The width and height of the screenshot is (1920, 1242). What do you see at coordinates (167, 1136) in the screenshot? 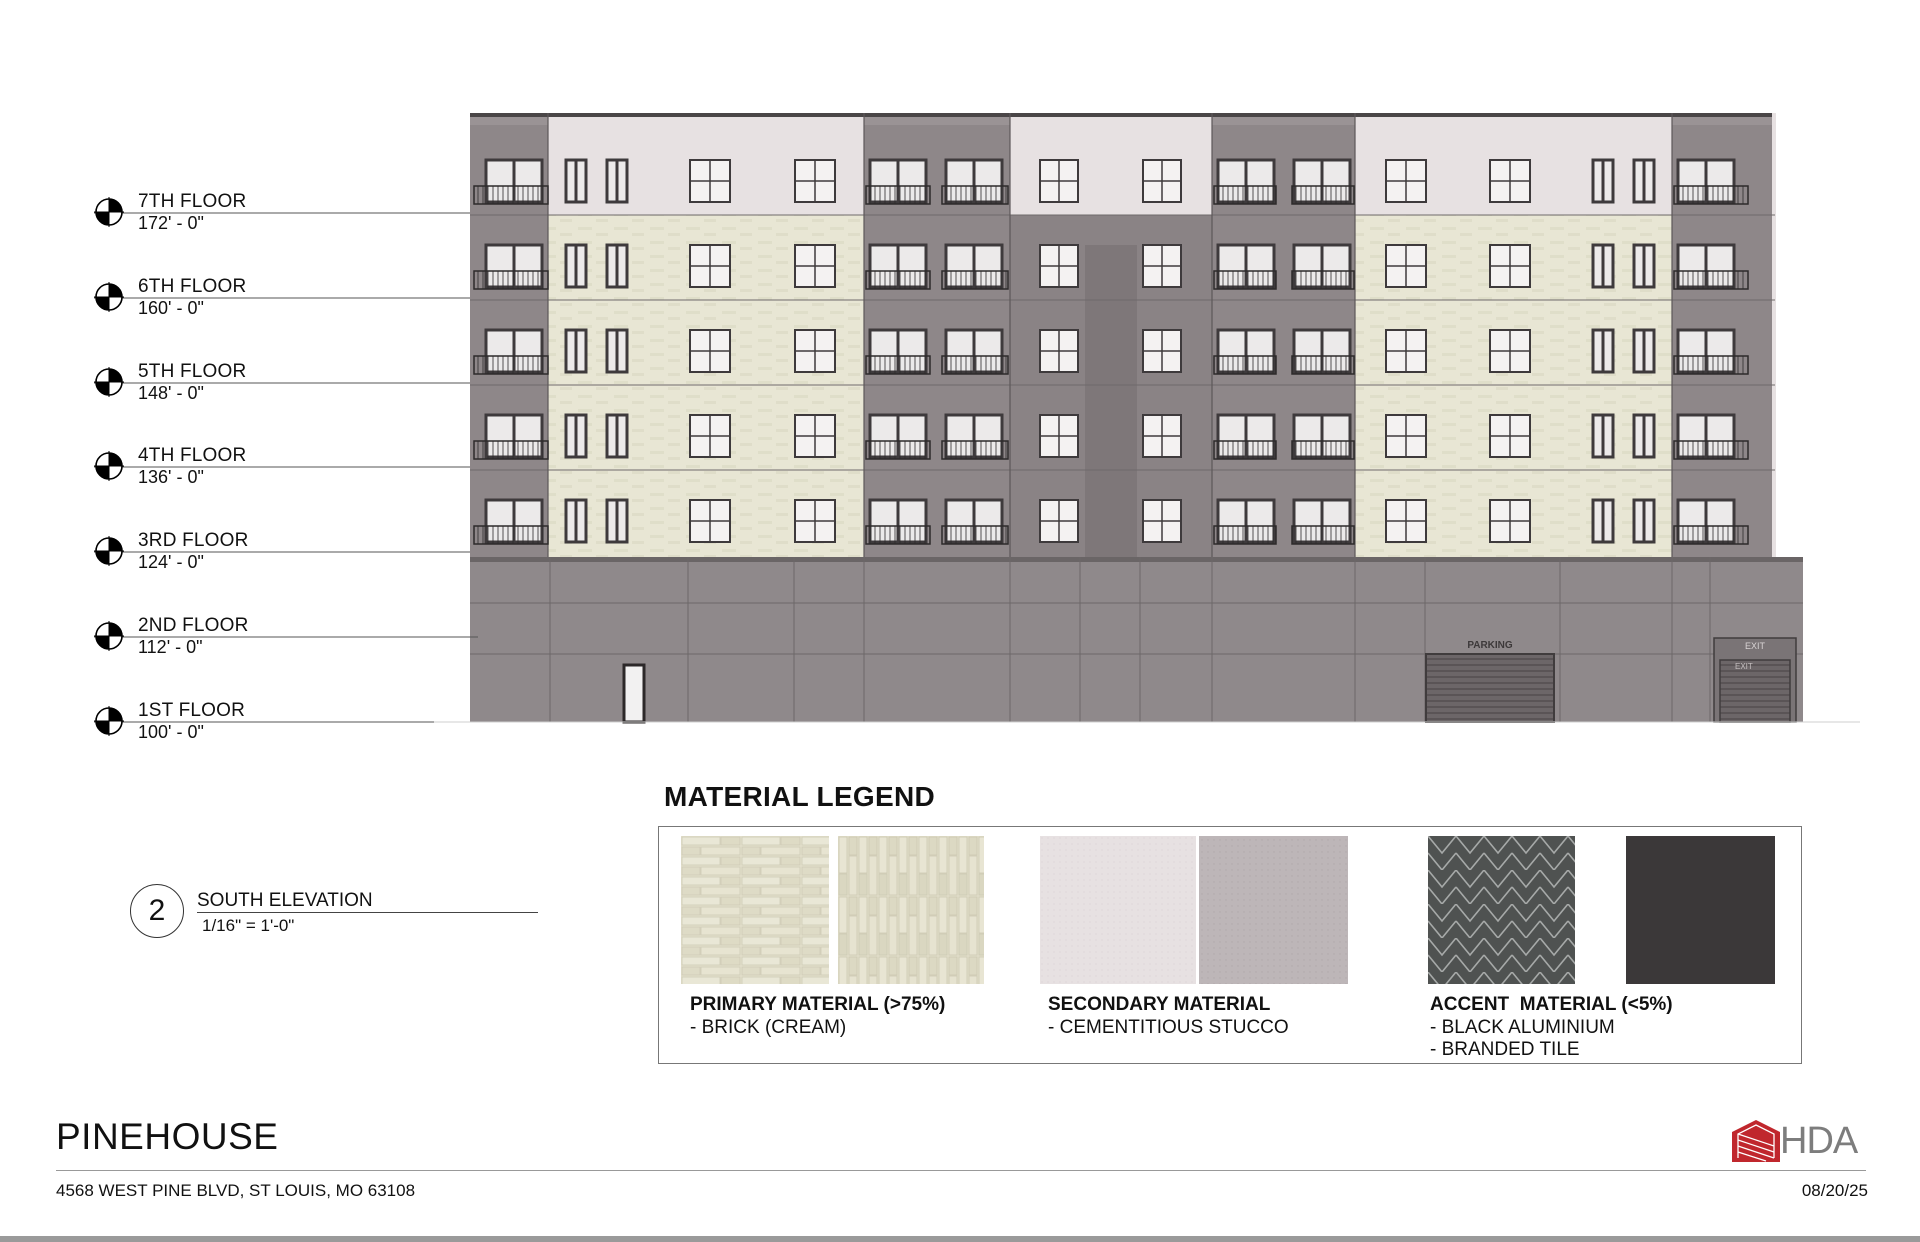
I see `project-name: PINEHOUSE` at bounding box center [167, 1136].